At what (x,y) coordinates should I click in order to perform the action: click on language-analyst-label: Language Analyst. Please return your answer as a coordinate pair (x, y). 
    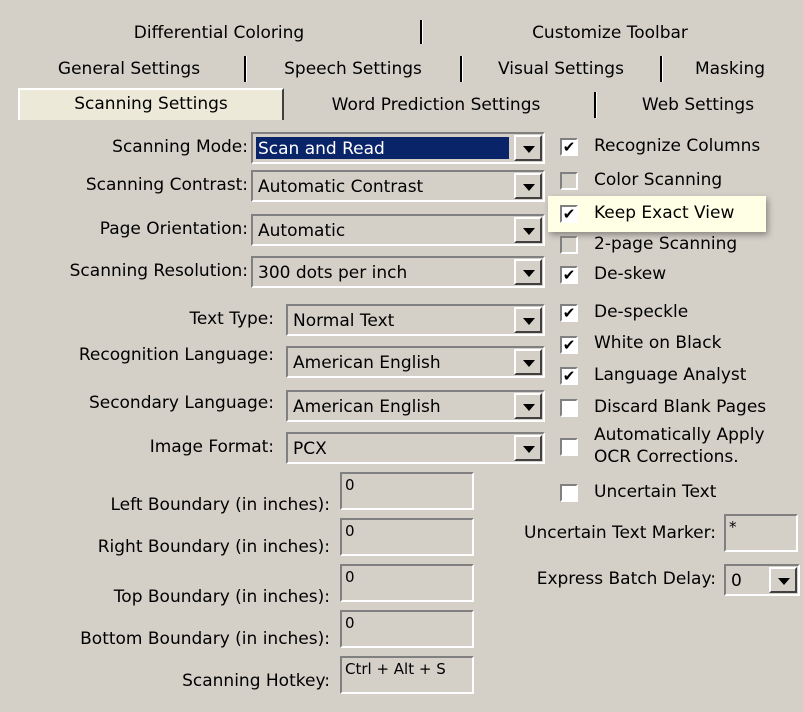
    Looking at the image, I should click on (670, 375).